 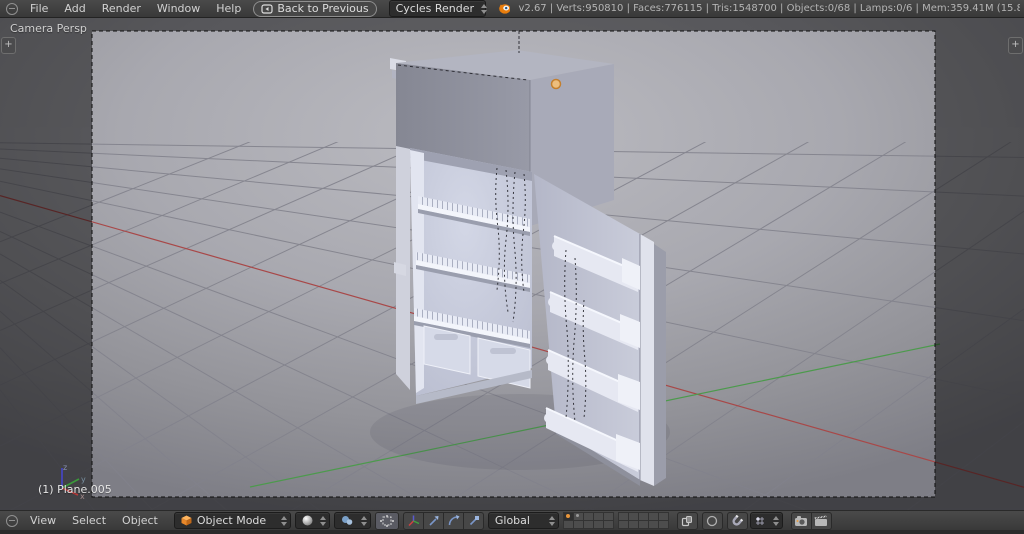 I want to click on scale-manipulator-button, so click(x=473, y=520).